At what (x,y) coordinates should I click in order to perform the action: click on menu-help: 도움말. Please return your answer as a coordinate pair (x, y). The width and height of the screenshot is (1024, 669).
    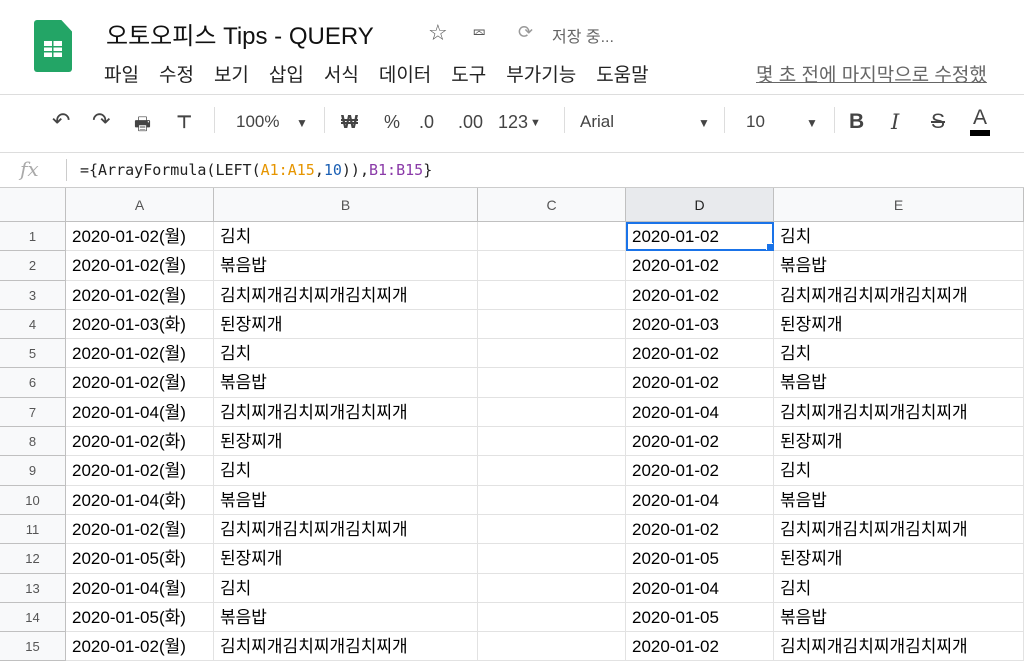
    Looking at the image, I should click on (622, 73).